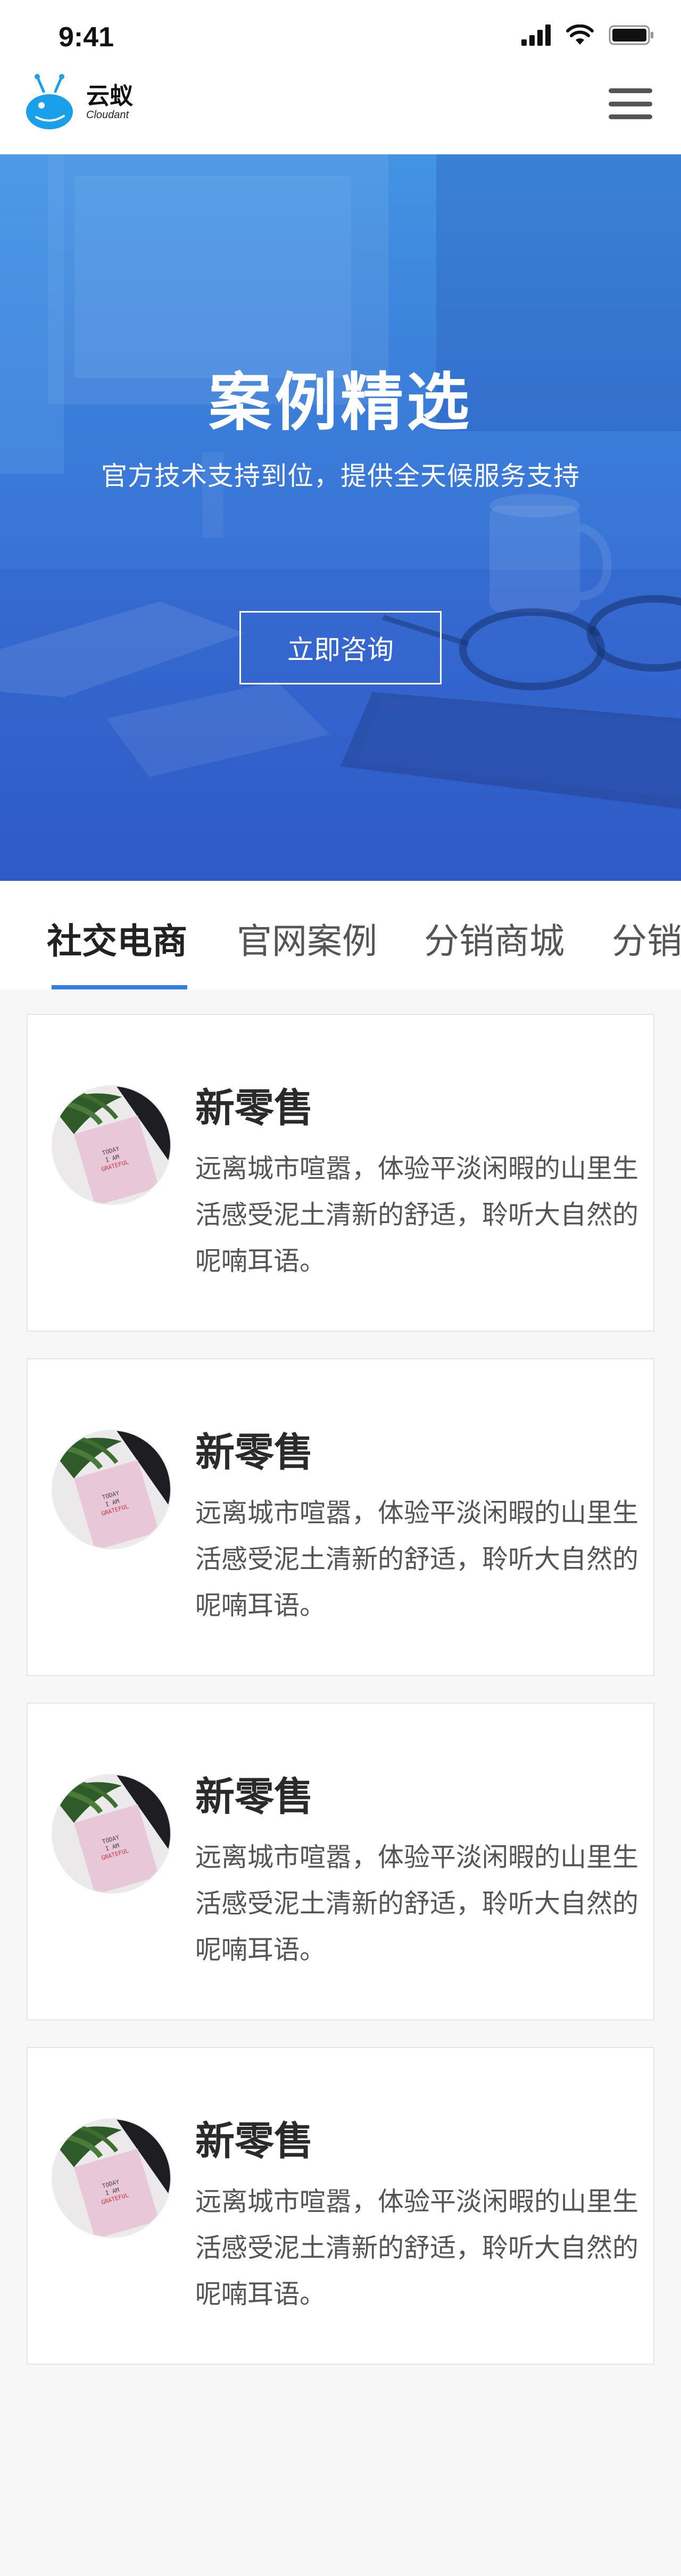  What do you see at coordinates (340, 34) in the screenshot?
I see `status-bar: 9:41` at bounding box center [340, 34].